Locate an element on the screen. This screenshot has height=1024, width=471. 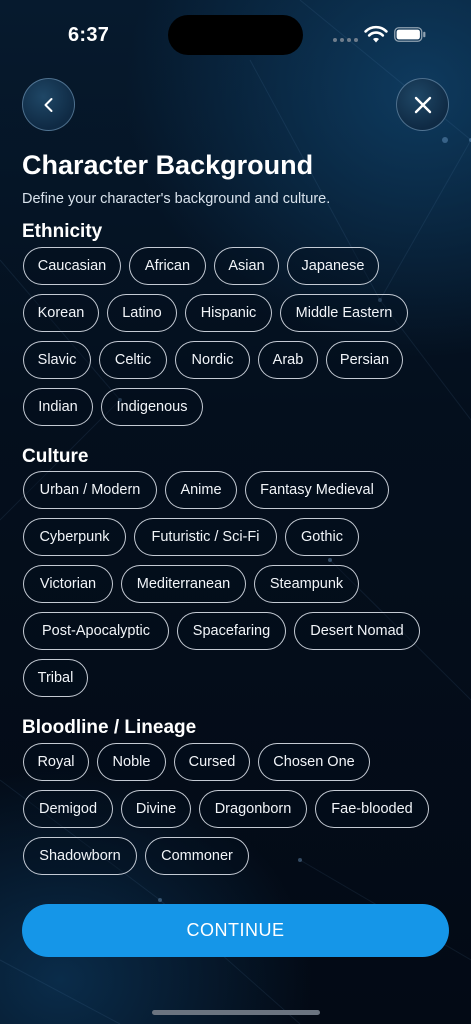
chip-japanese: Japanese is located at coordinates (333, 266).